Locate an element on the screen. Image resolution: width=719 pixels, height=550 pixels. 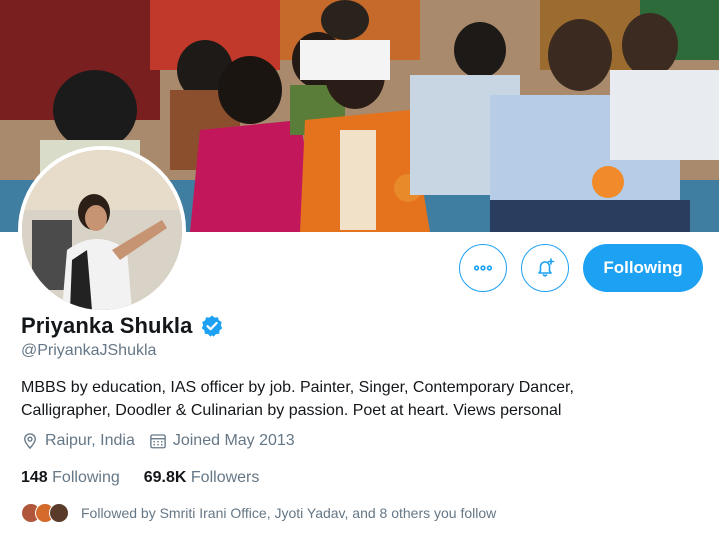
profile-name-row: Priyanka Shukla is located at coordinates (122, 326).